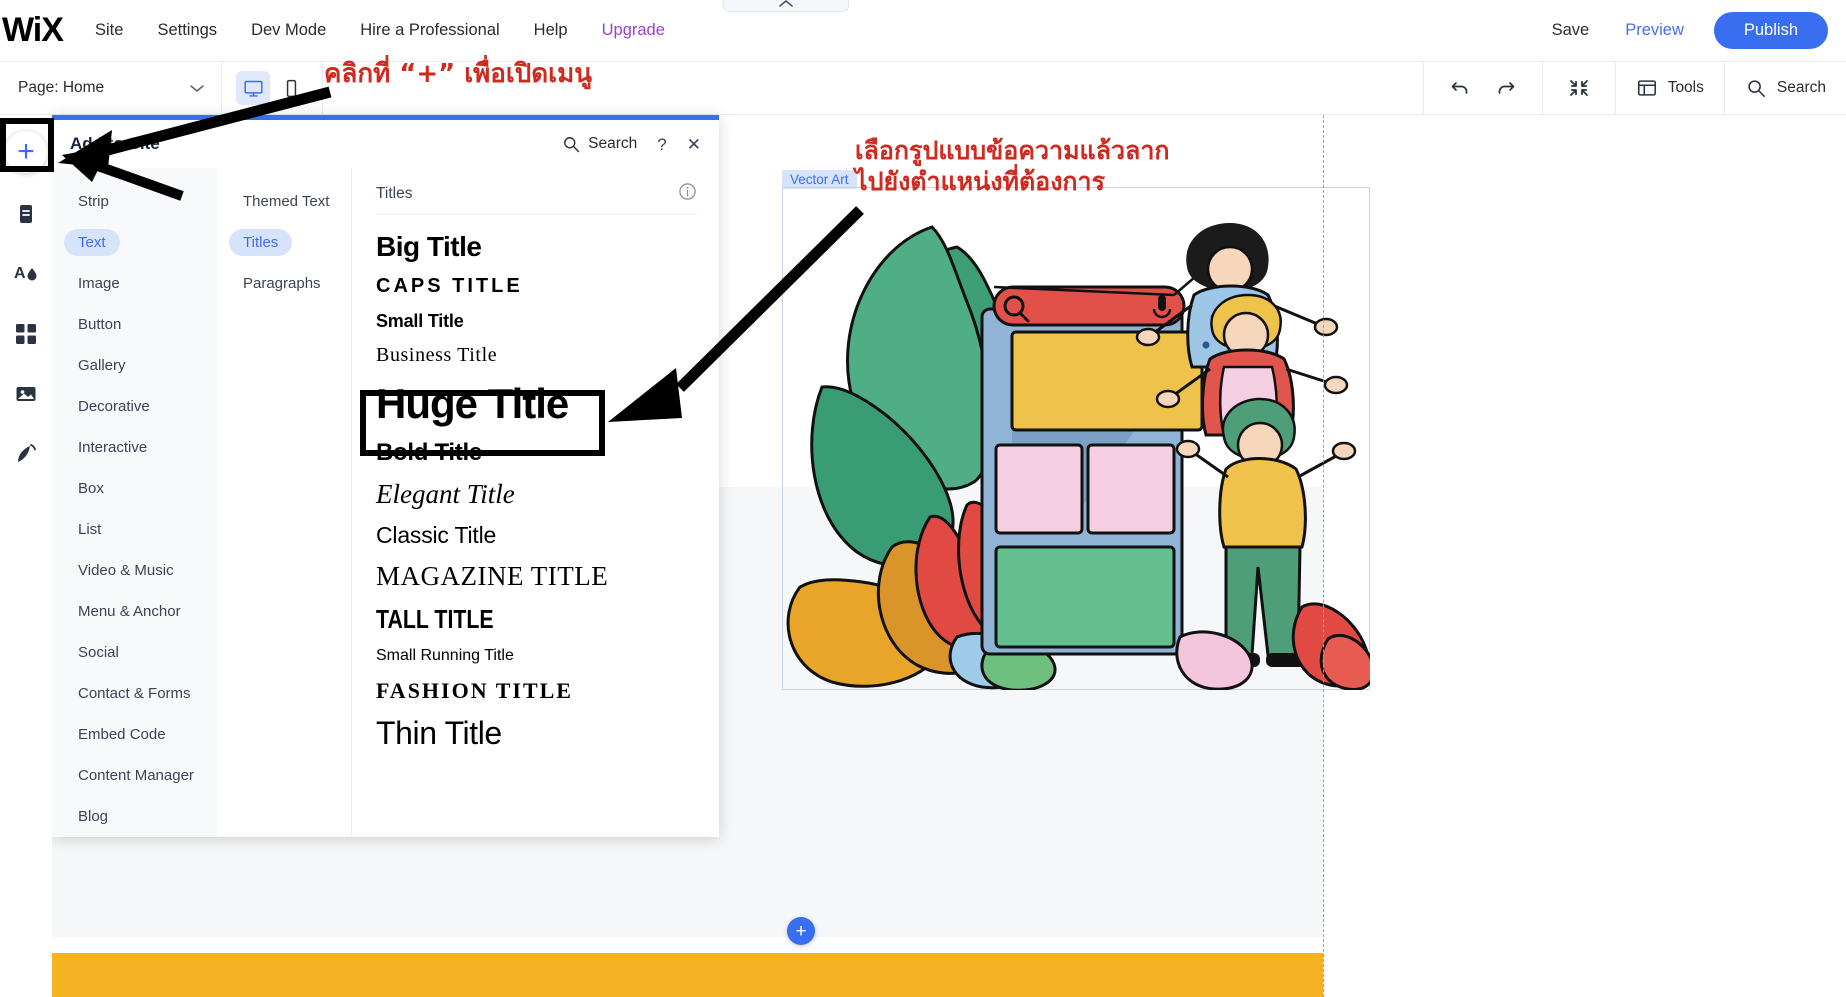  What do you see at coordinates (91, 488) in the screenshot?
I see `category-label: Box` at bounding box center [91, 488].